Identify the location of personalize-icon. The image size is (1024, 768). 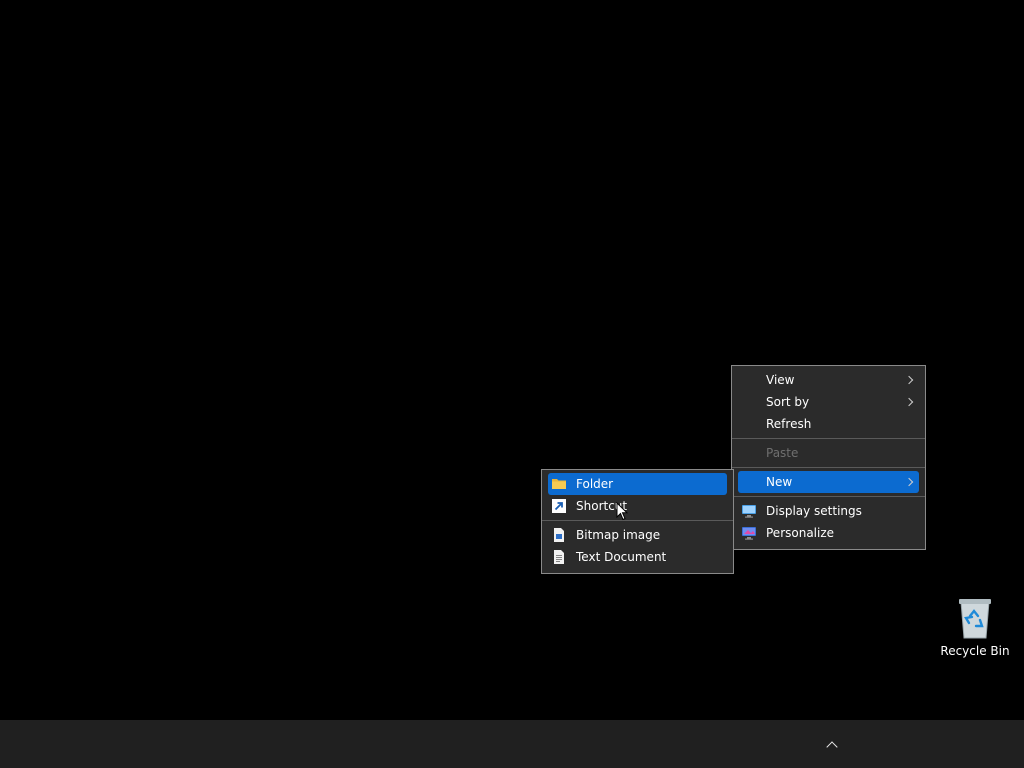
(749, 533).